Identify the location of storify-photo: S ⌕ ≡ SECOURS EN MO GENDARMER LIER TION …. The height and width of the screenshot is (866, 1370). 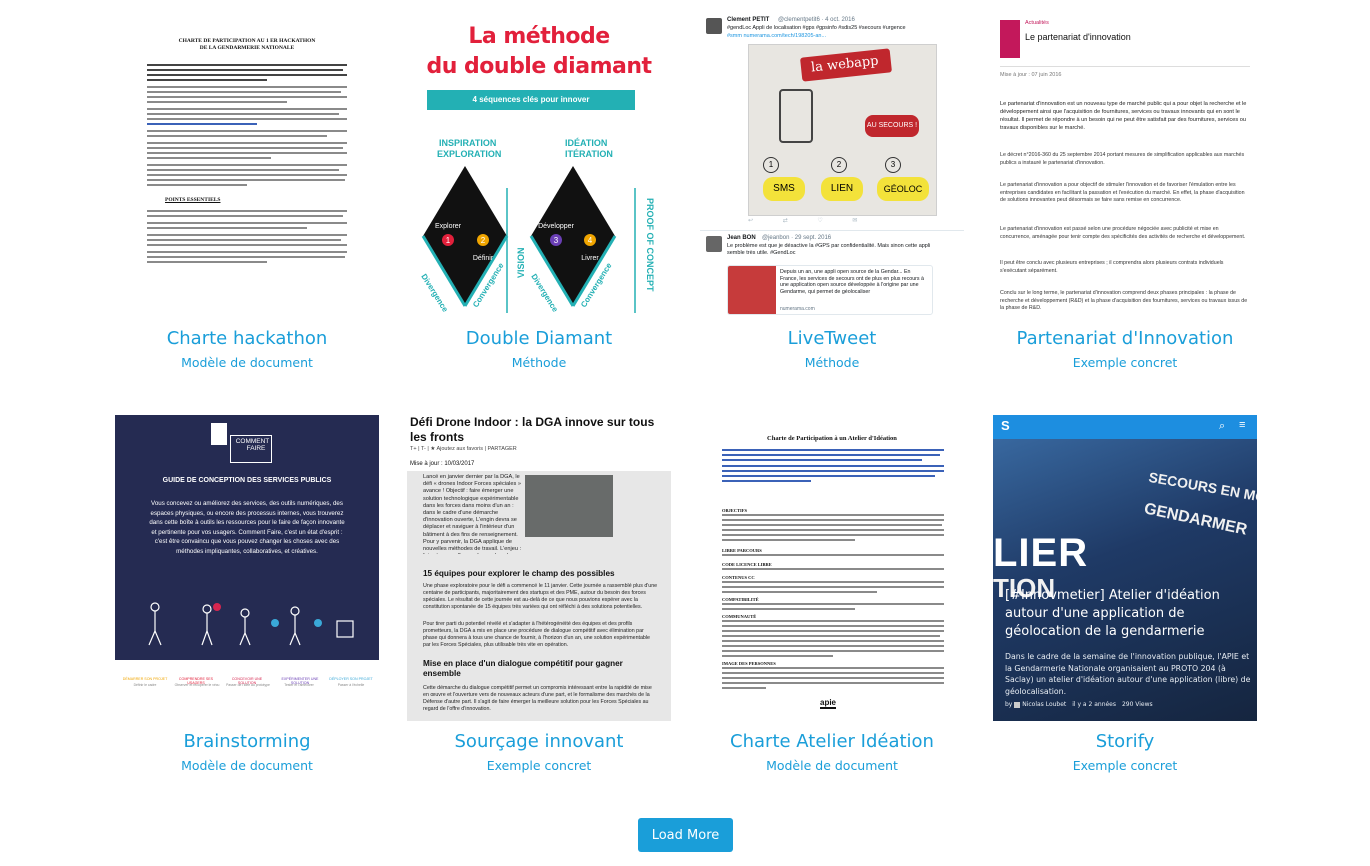
(1125, 568).